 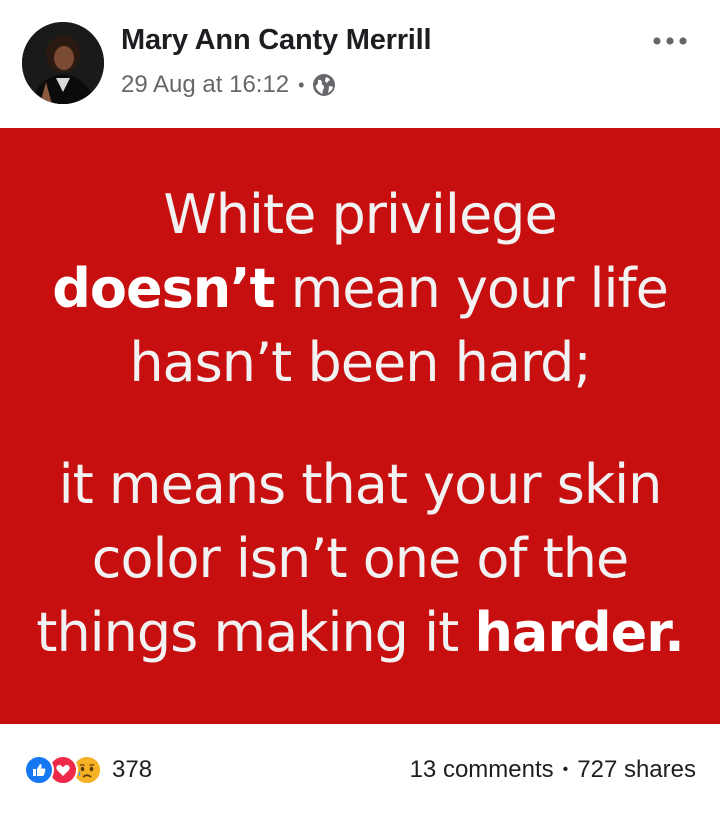 What do you see at coordinates (360, 214) in the screenshot?
I see `quote-line: White privilege` at bounding box center [360, 214].